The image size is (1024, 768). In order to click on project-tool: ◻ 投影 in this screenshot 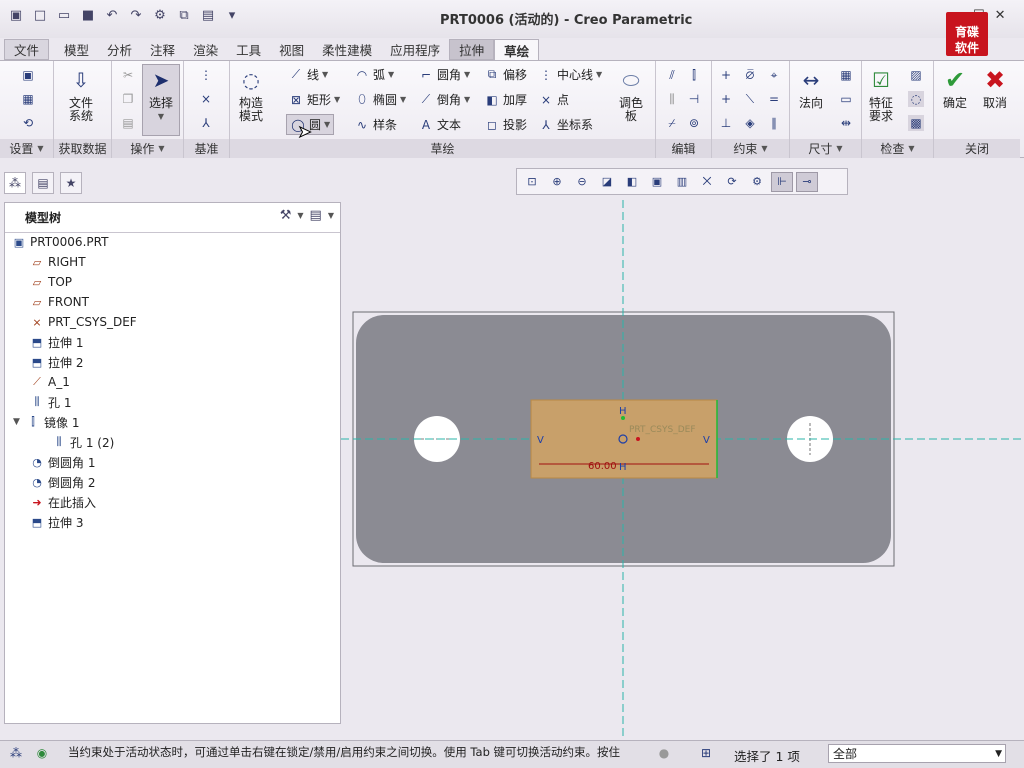, I will do `click(505, 124)`.